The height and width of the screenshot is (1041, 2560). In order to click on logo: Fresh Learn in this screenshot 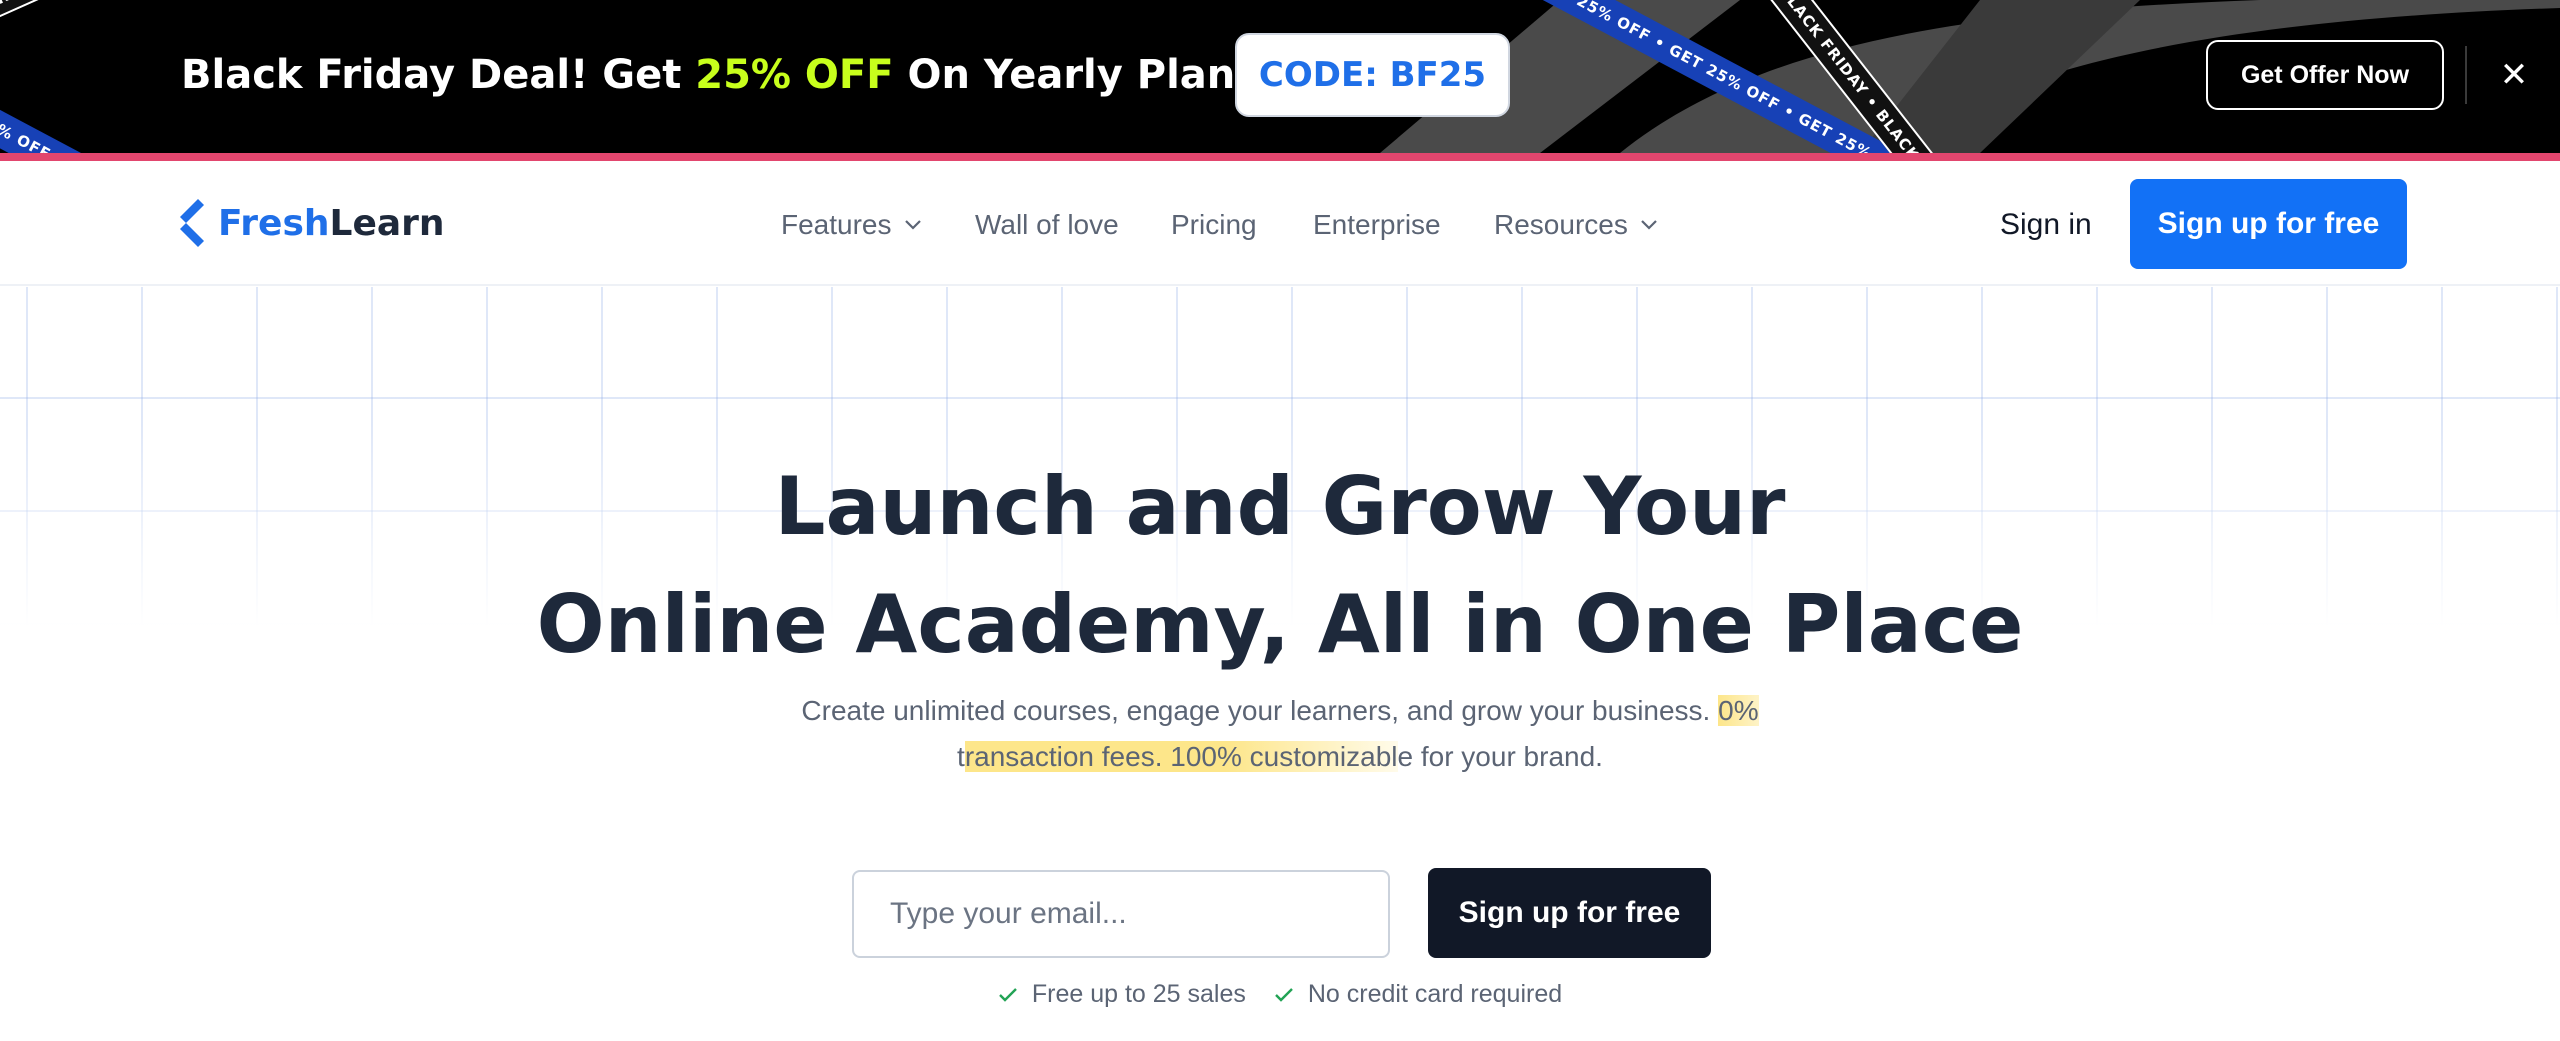, I will do `click(310, 223)`.